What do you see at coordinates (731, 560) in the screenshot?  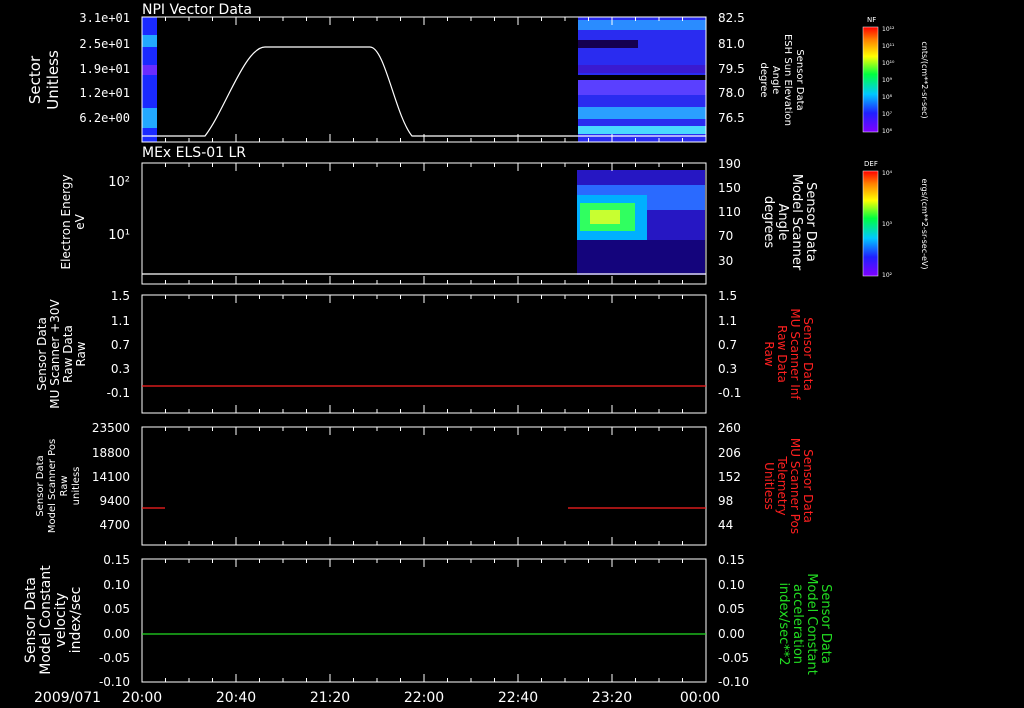 I see `panel5-y2tick: 0.15` at bounding box center [731, 560].